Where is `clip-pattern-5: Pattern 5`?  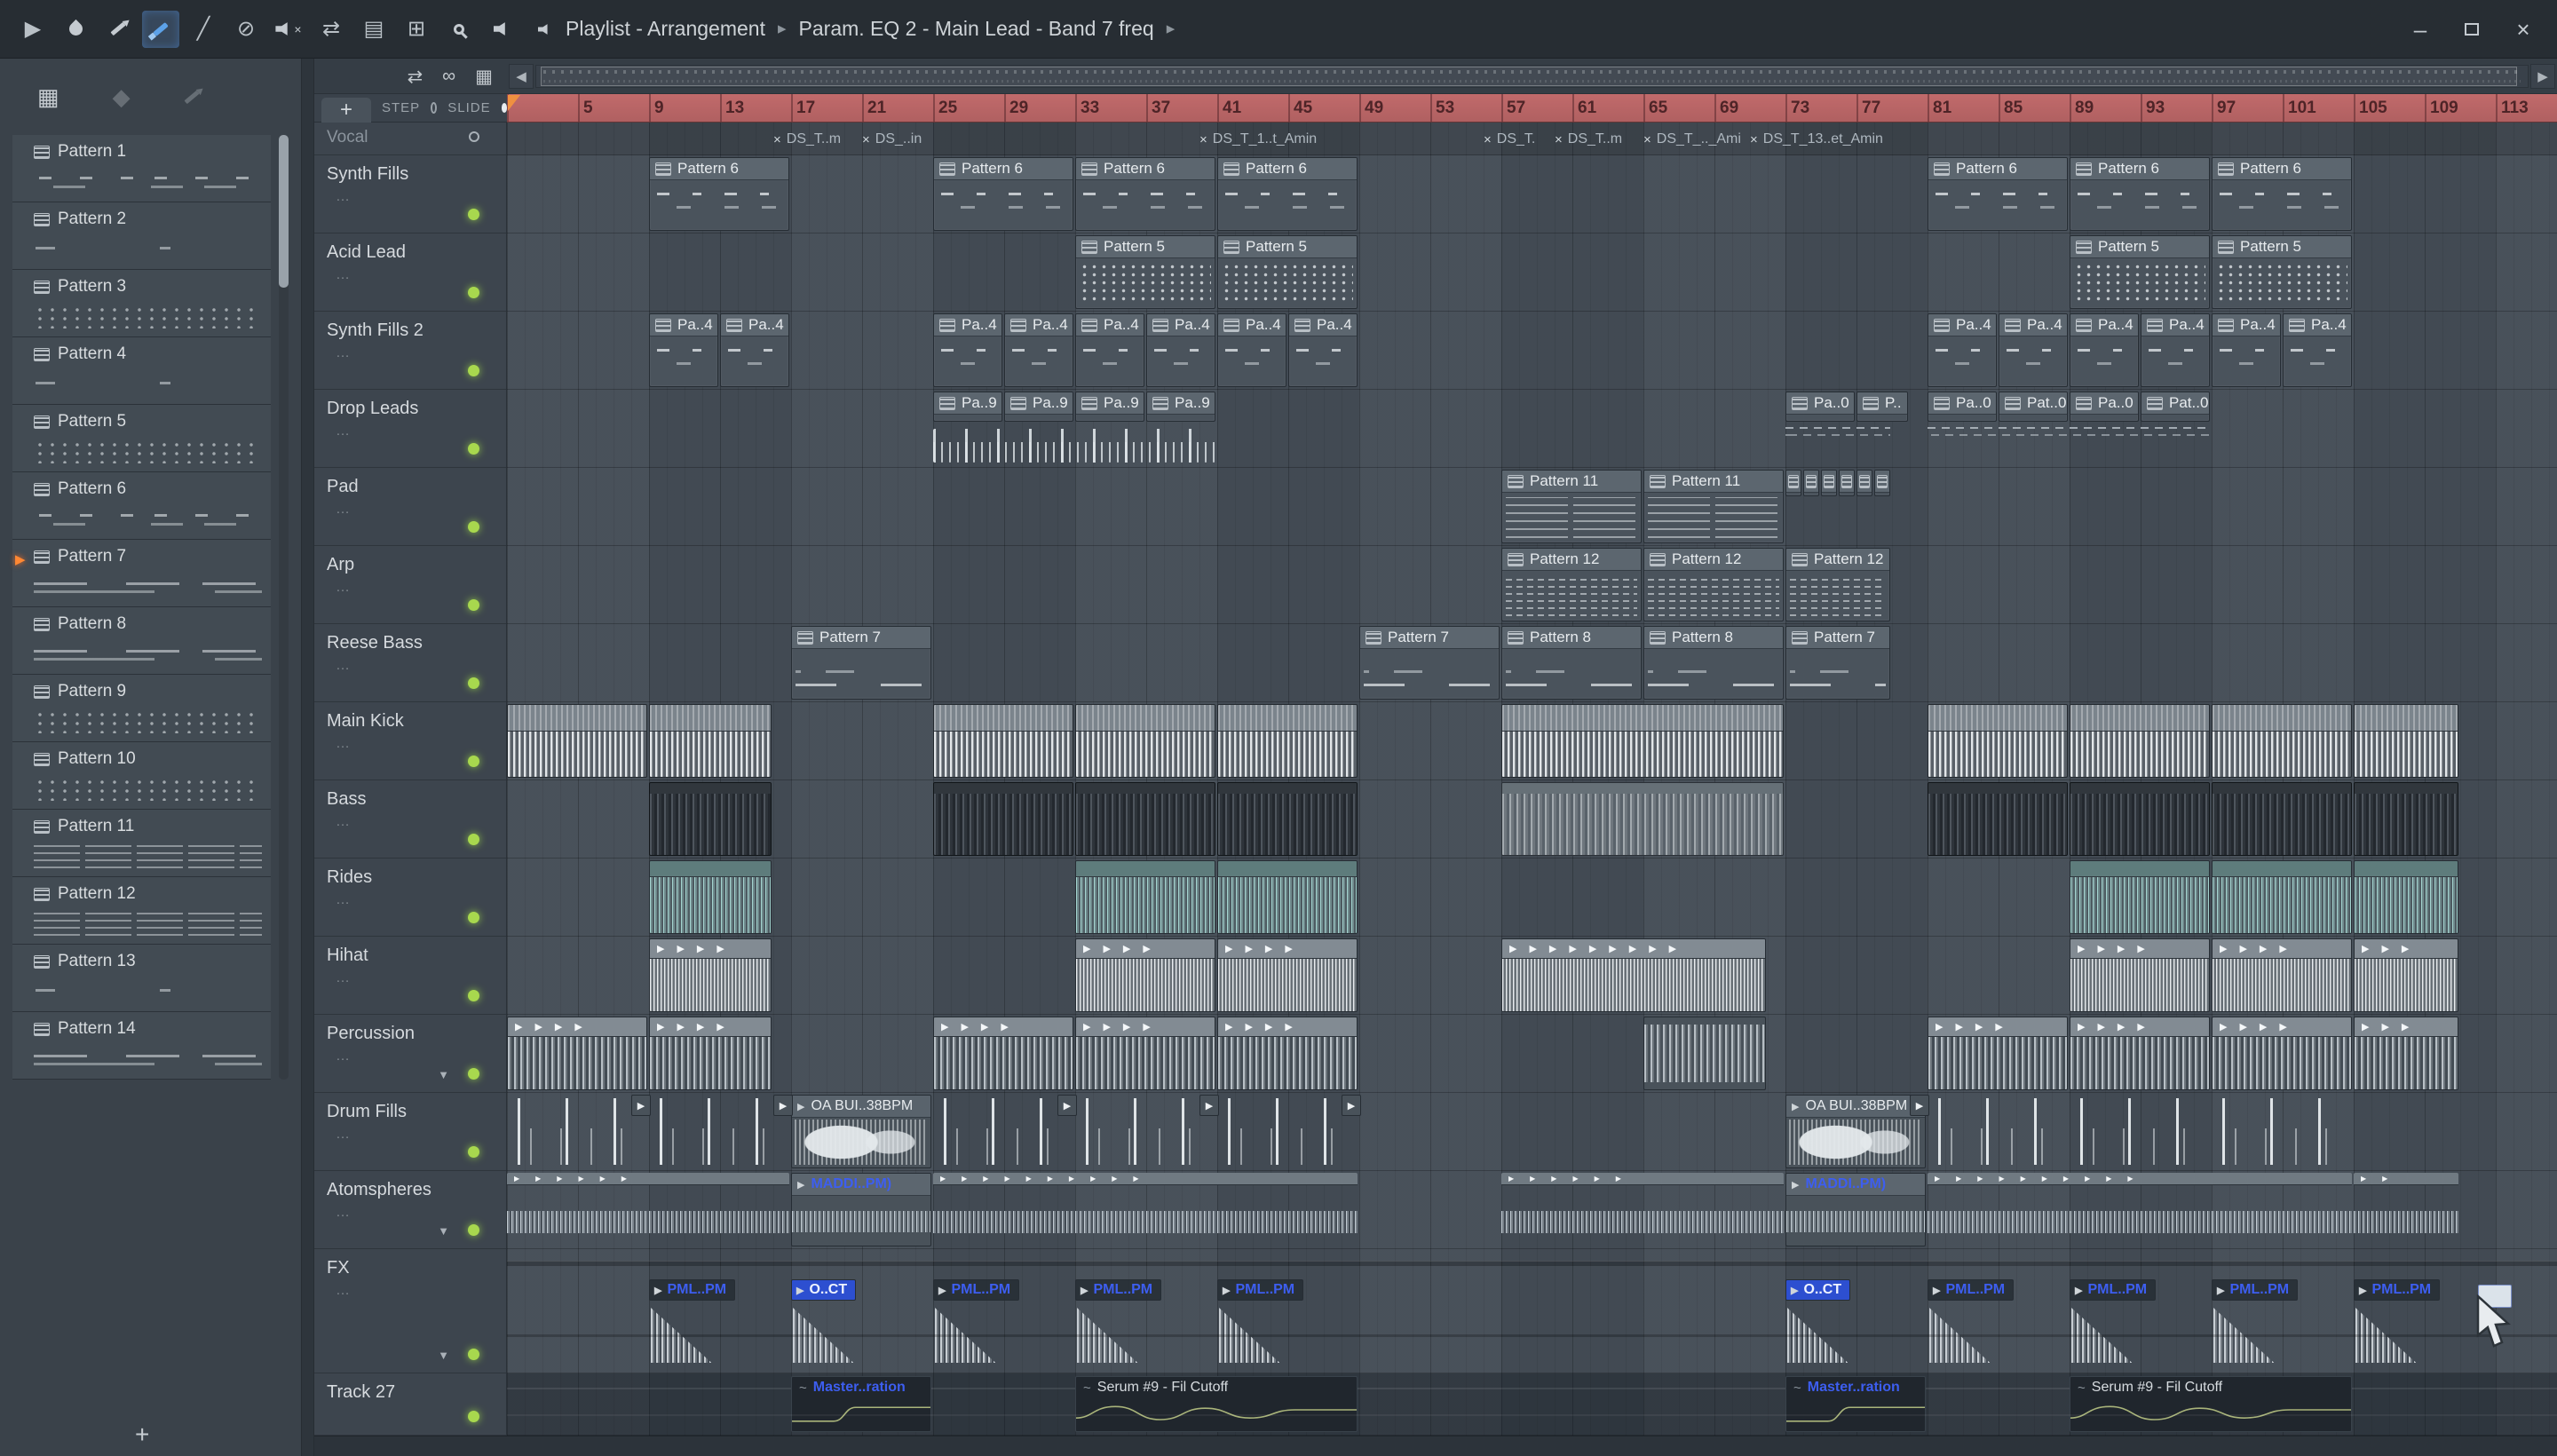 clip-pattern-5: Pattern 5 is located at coordinates (2282, 272).